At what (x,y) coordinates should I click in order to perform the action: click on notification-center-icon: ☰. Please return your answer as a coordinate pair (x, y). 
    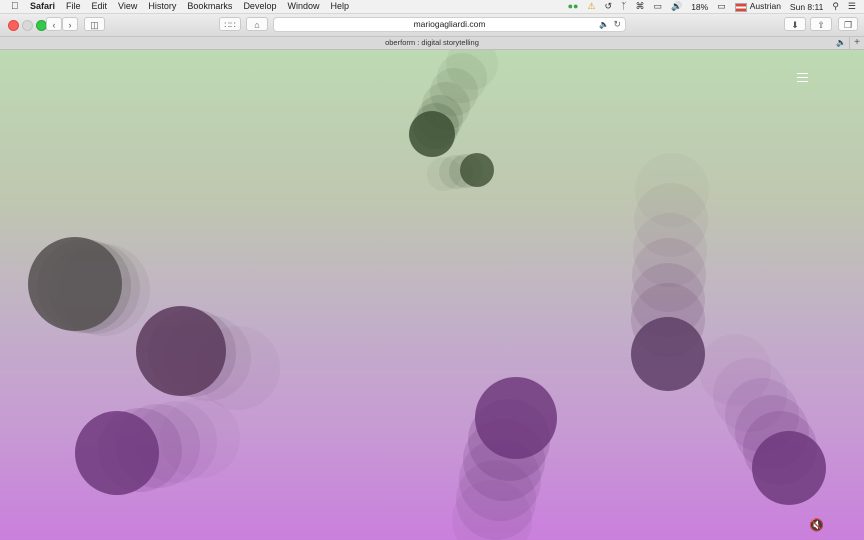
    Looking at the image, I should click on (852, 6).